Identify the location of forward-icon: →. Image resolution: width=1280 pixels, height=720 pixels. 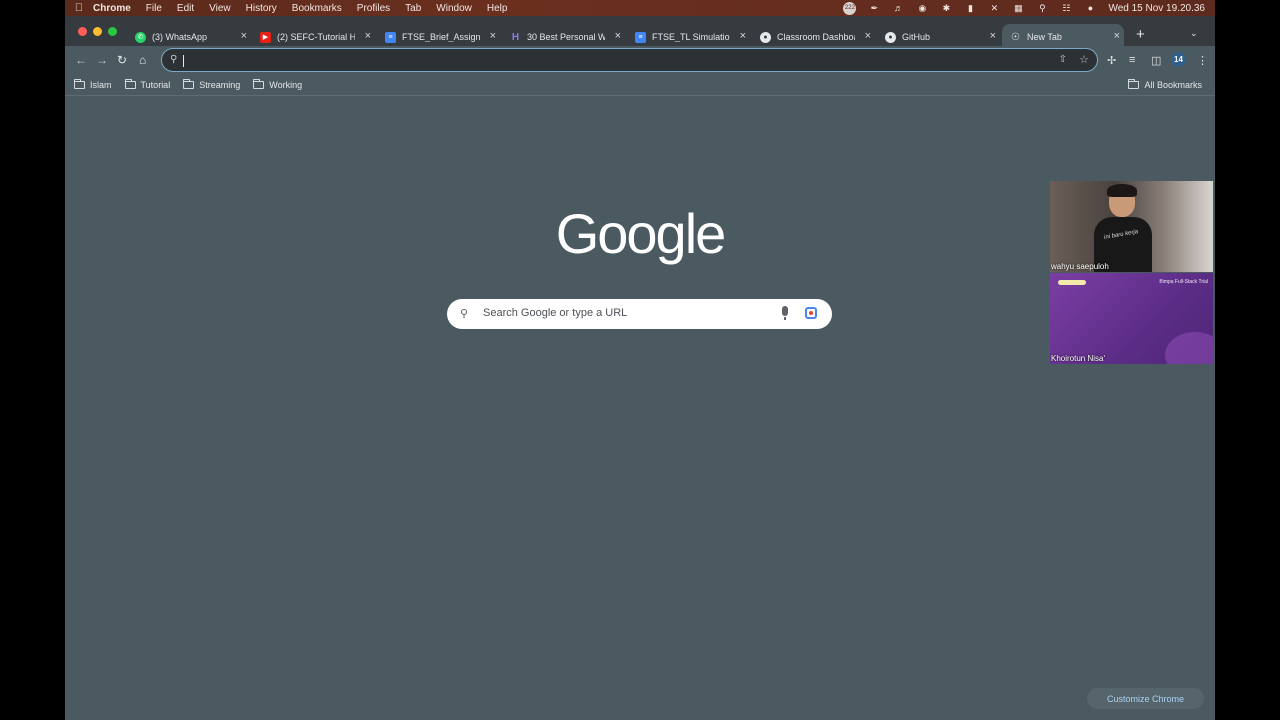
(102, 60).